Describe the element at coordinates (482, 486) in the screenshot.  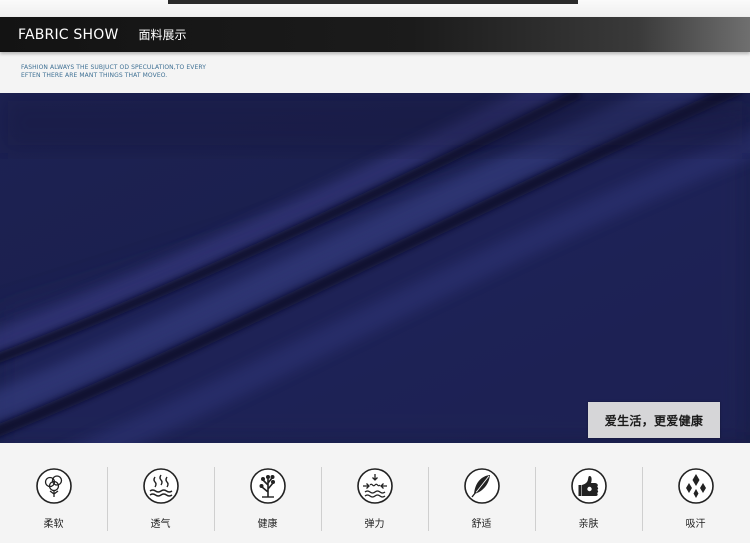
I see `feather-icon` at that location.